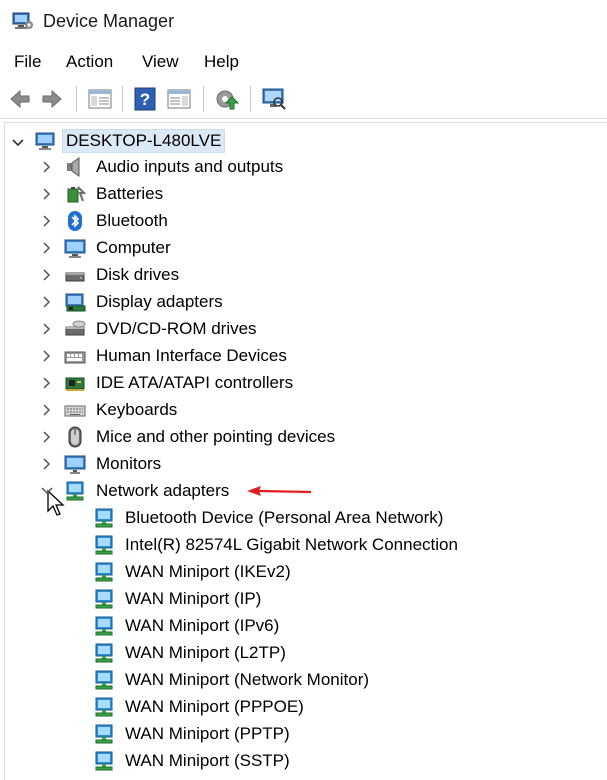 This screenshot has width=607, height=780. I want to click on category-label: Display adapters, so click(159, 302).